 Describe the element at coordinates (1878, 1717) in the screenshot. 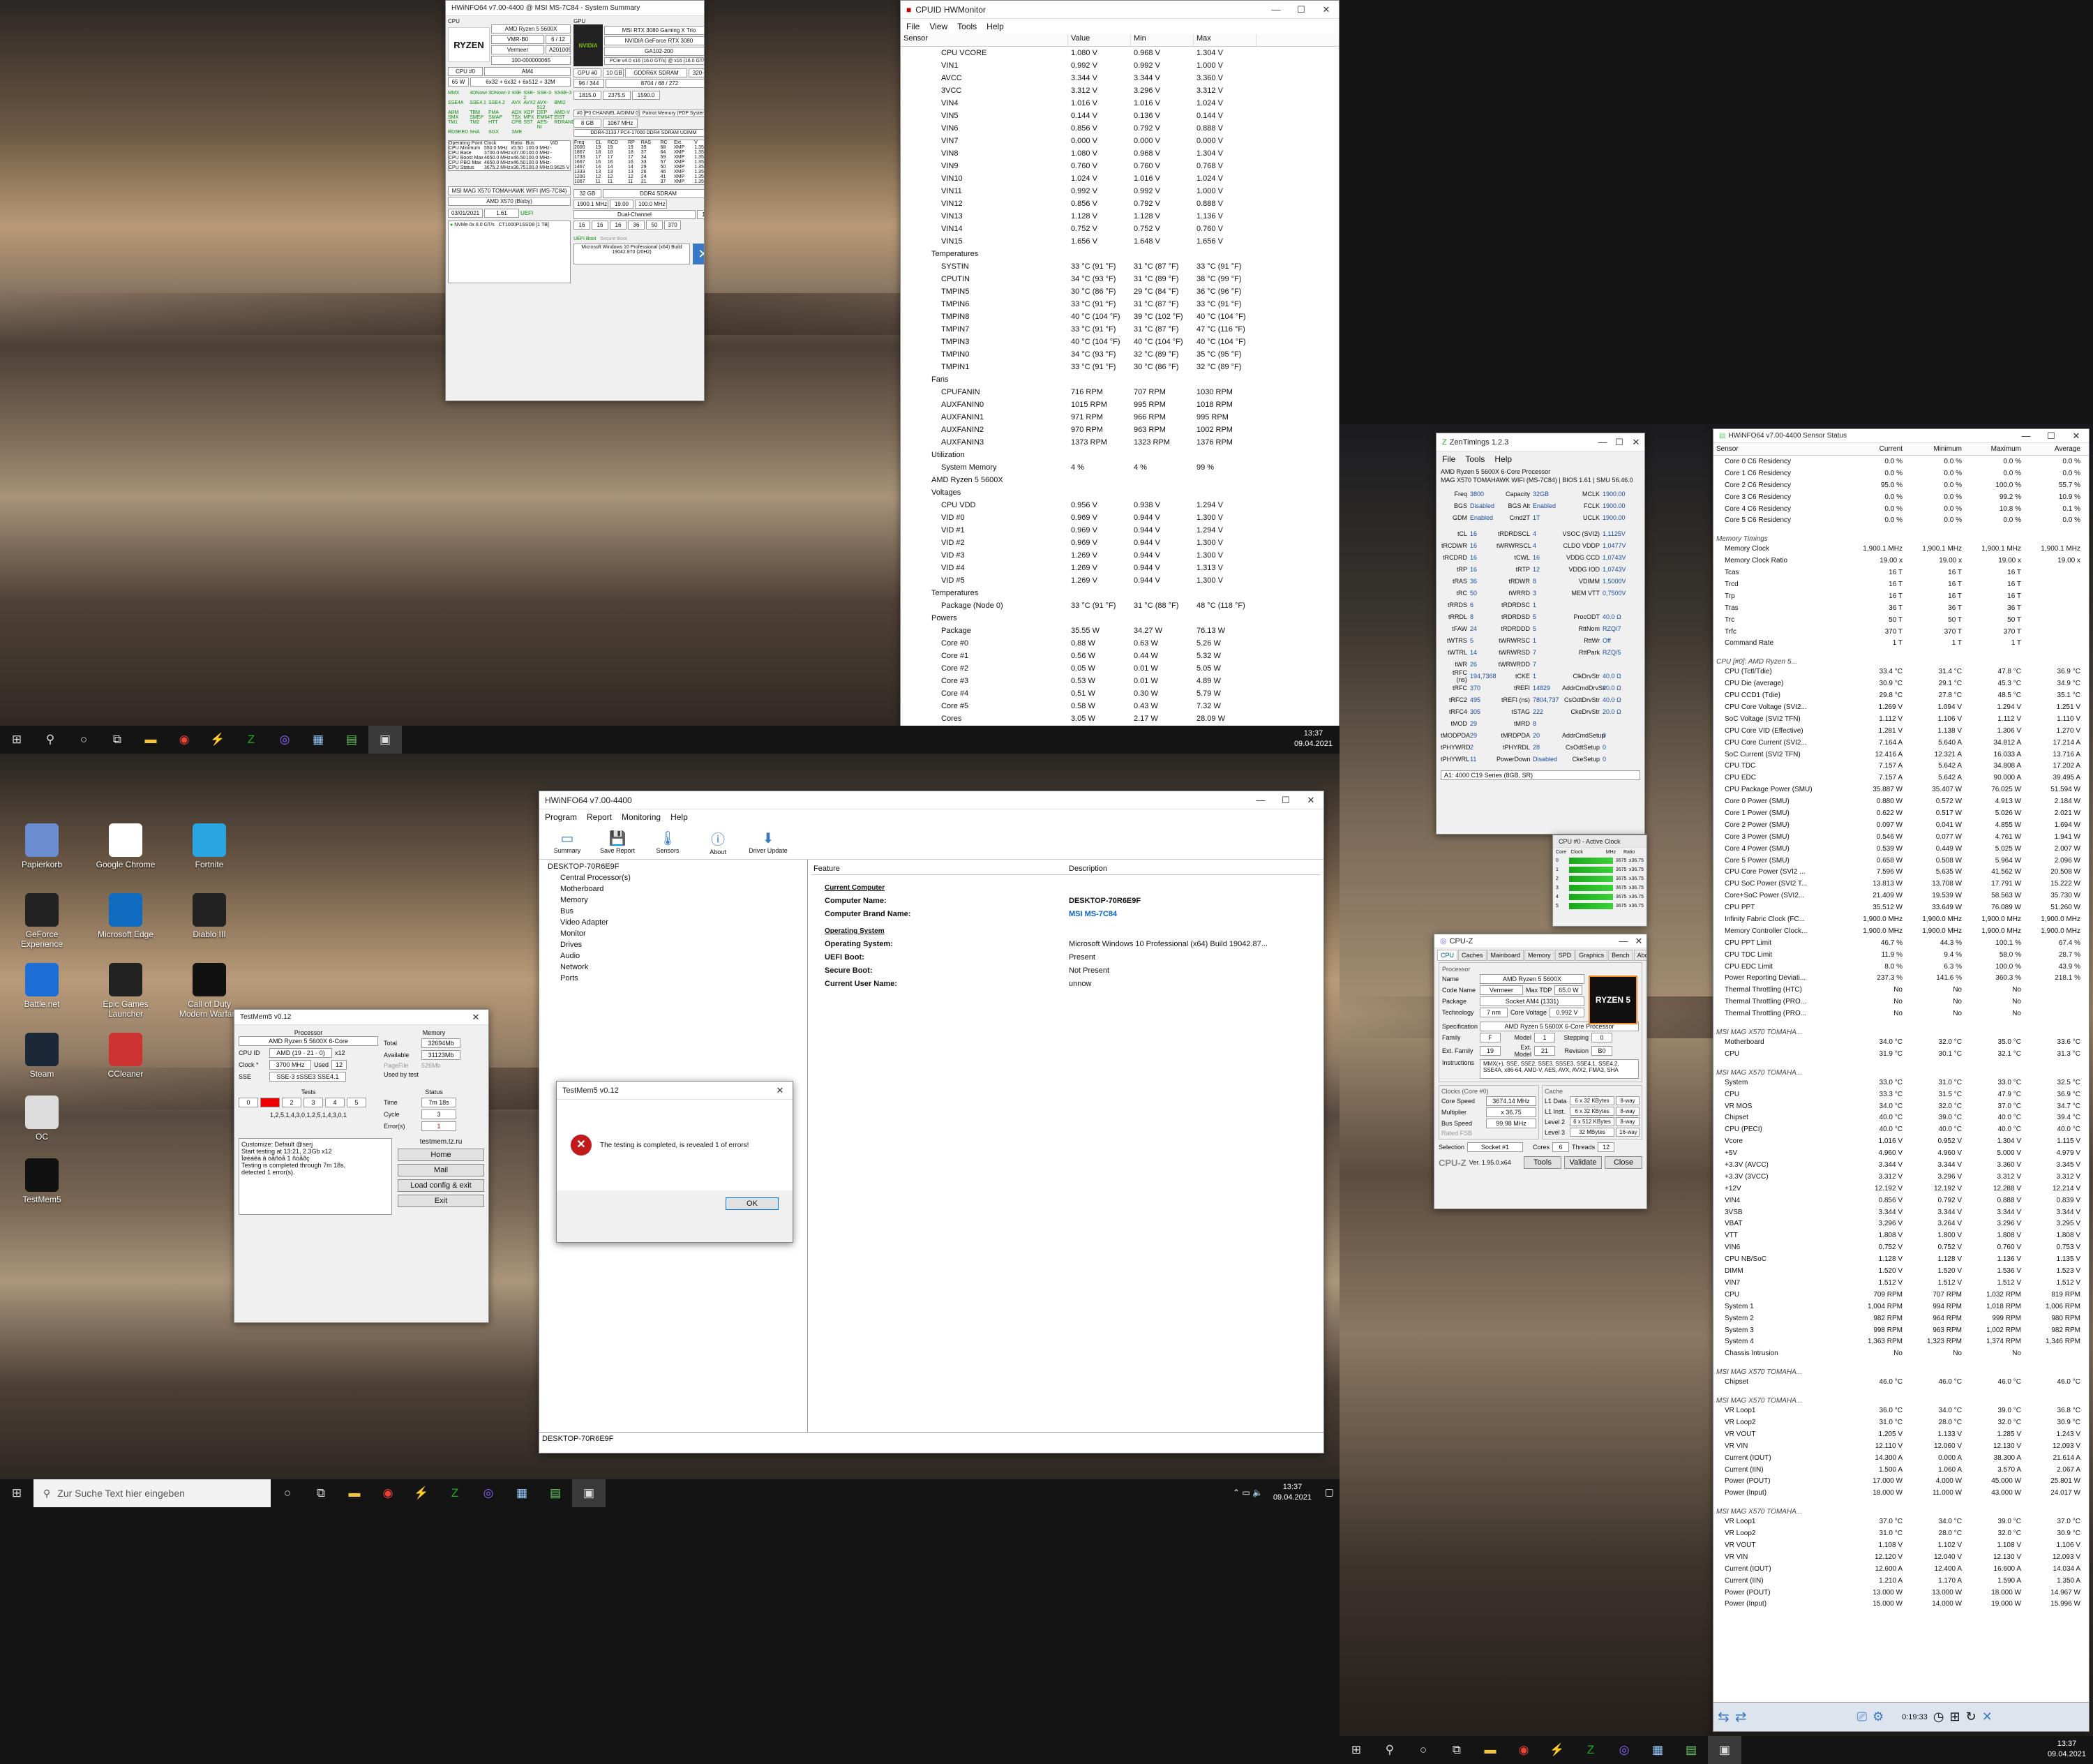

I see `settings-icon: ⚙` at that location.